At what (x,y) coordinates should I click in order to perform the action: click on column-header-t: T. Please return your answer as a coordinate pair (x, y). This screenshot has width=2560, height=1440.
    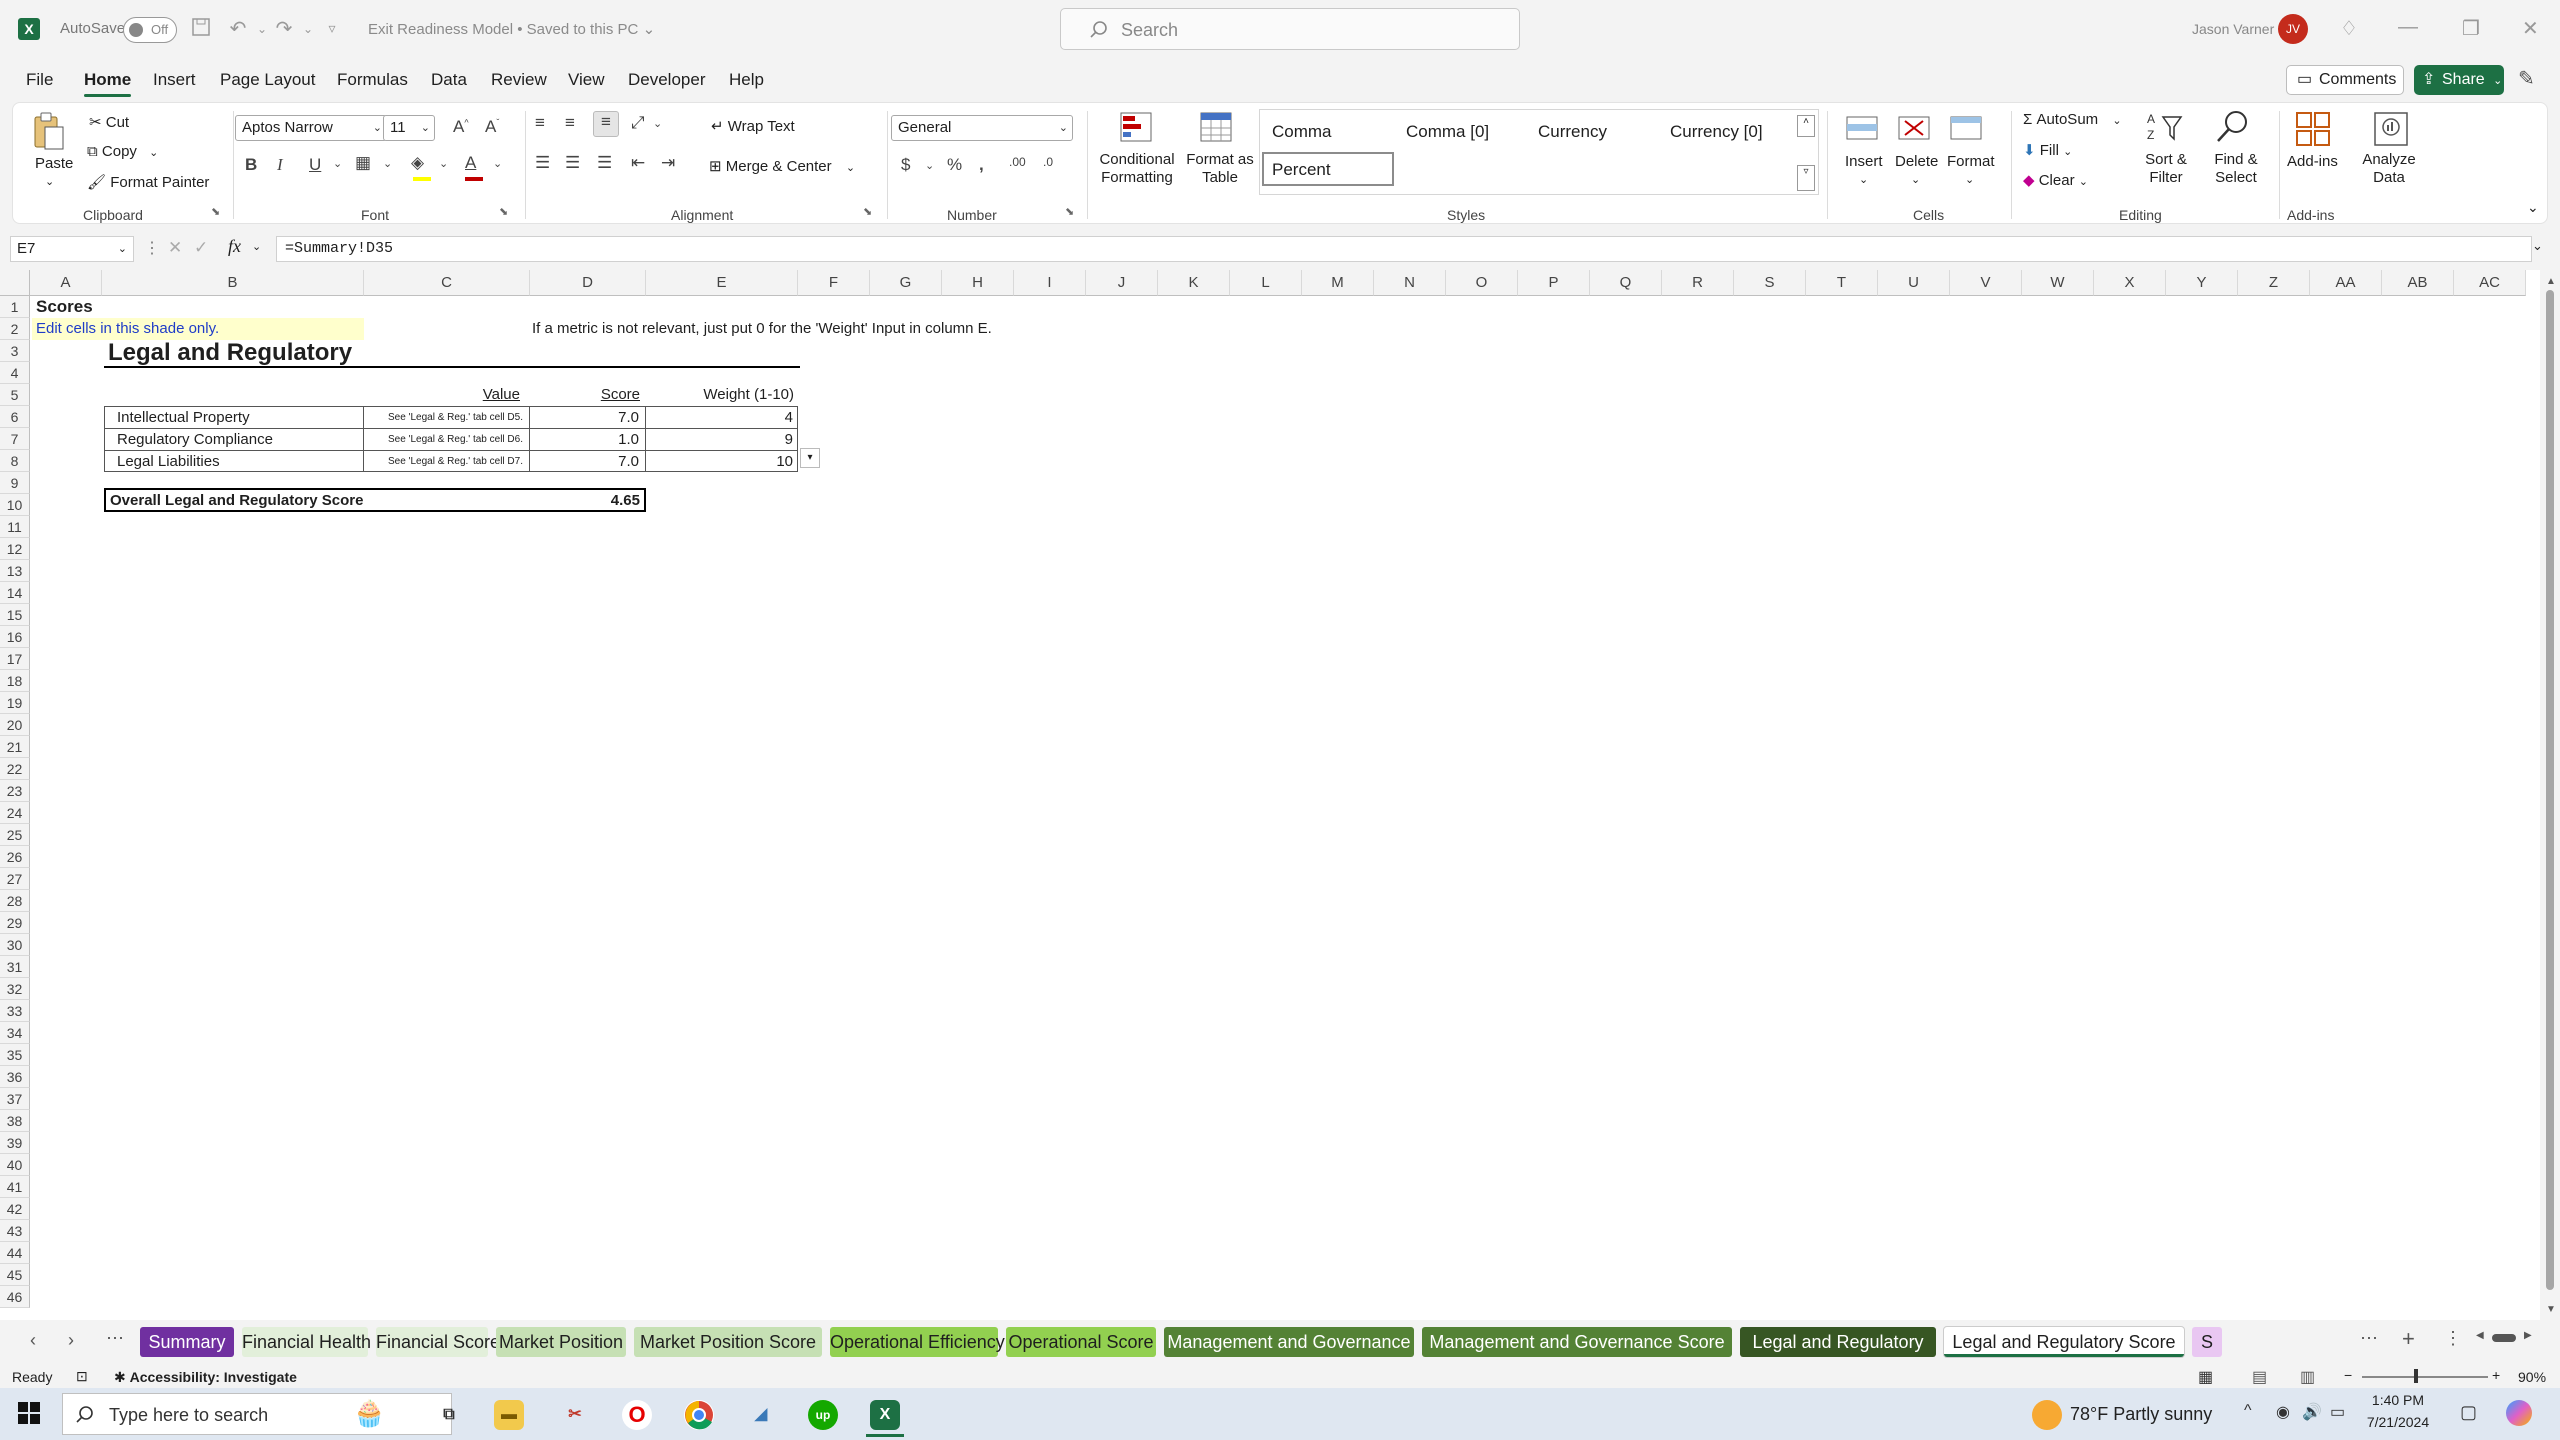
    Looking at the image, I should click on (1842, 283).